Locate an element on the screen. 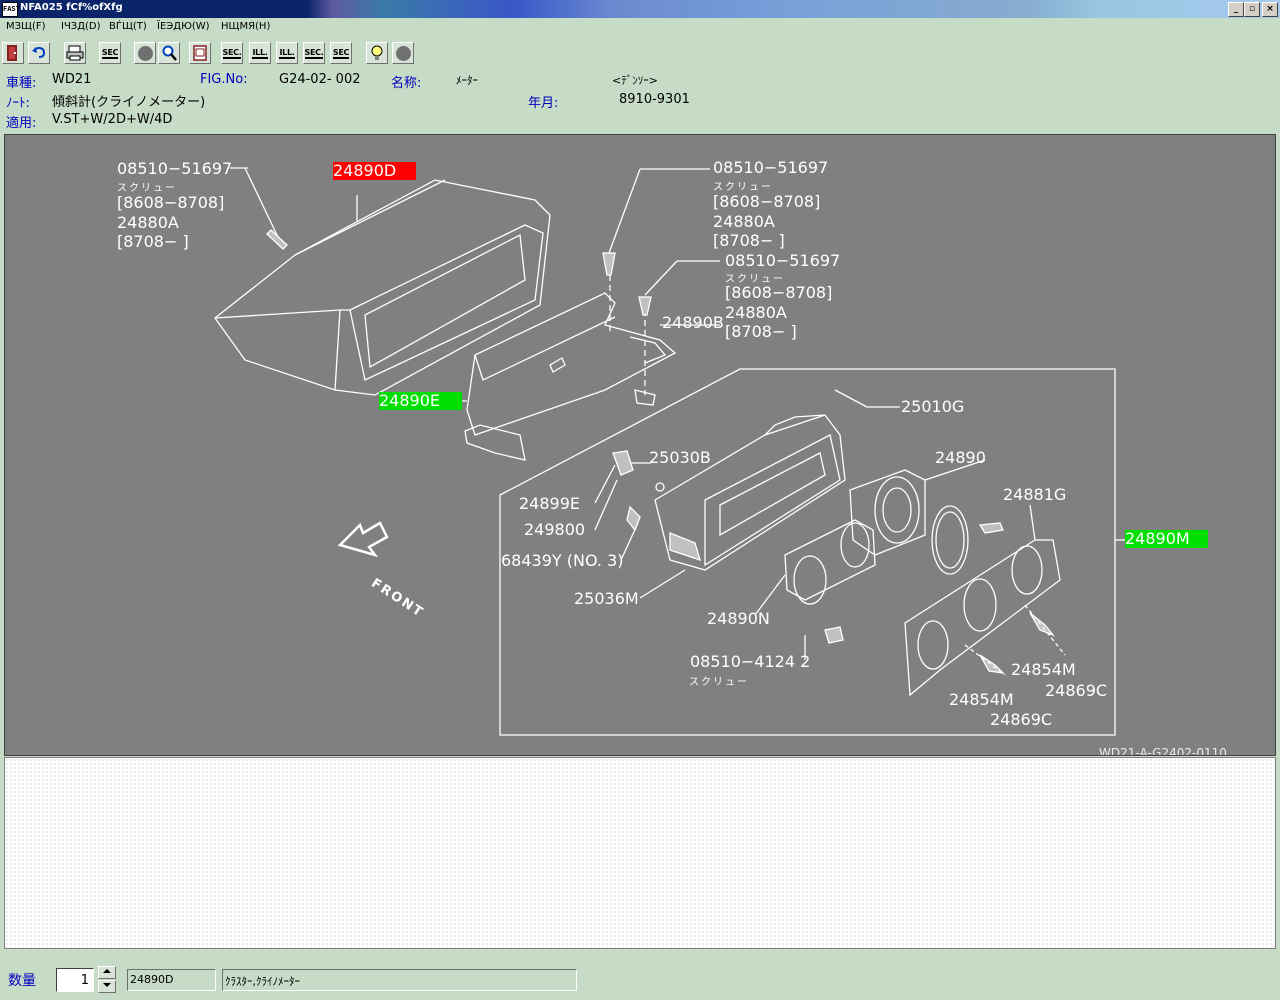 The image size is (1280, 1000). lightbulb-icon is located at coordinates (377, 52).